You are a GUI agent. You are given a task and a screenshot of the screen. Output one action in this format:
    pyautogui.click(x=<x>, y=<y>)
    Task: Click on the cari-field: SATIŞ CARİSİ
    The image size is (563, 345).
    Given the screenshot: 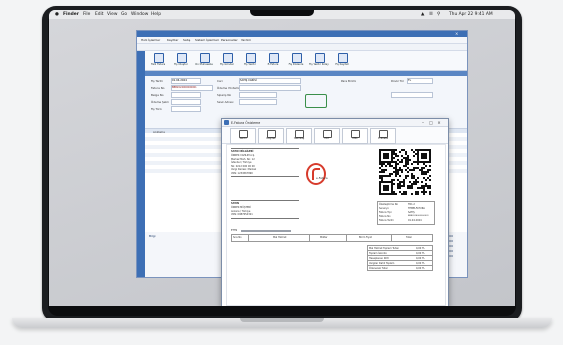 What is the action you would take?
    pyautogui.click(x=270, y=81)
    